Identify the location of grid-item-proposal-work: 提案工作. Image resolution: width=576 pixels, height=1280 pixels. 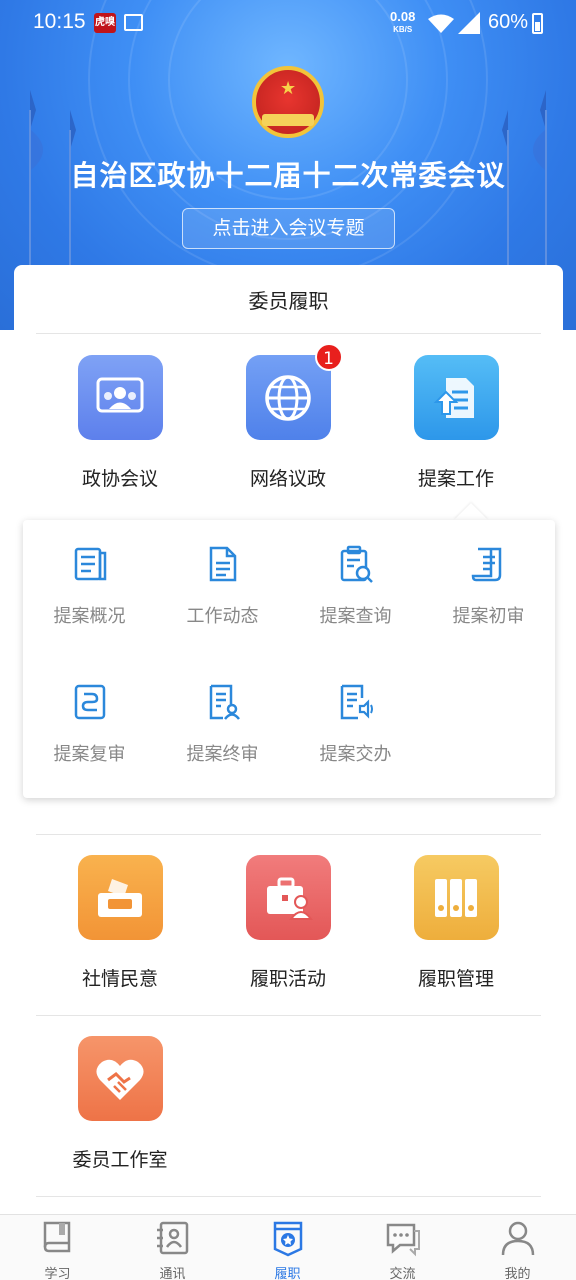
(456, 423).